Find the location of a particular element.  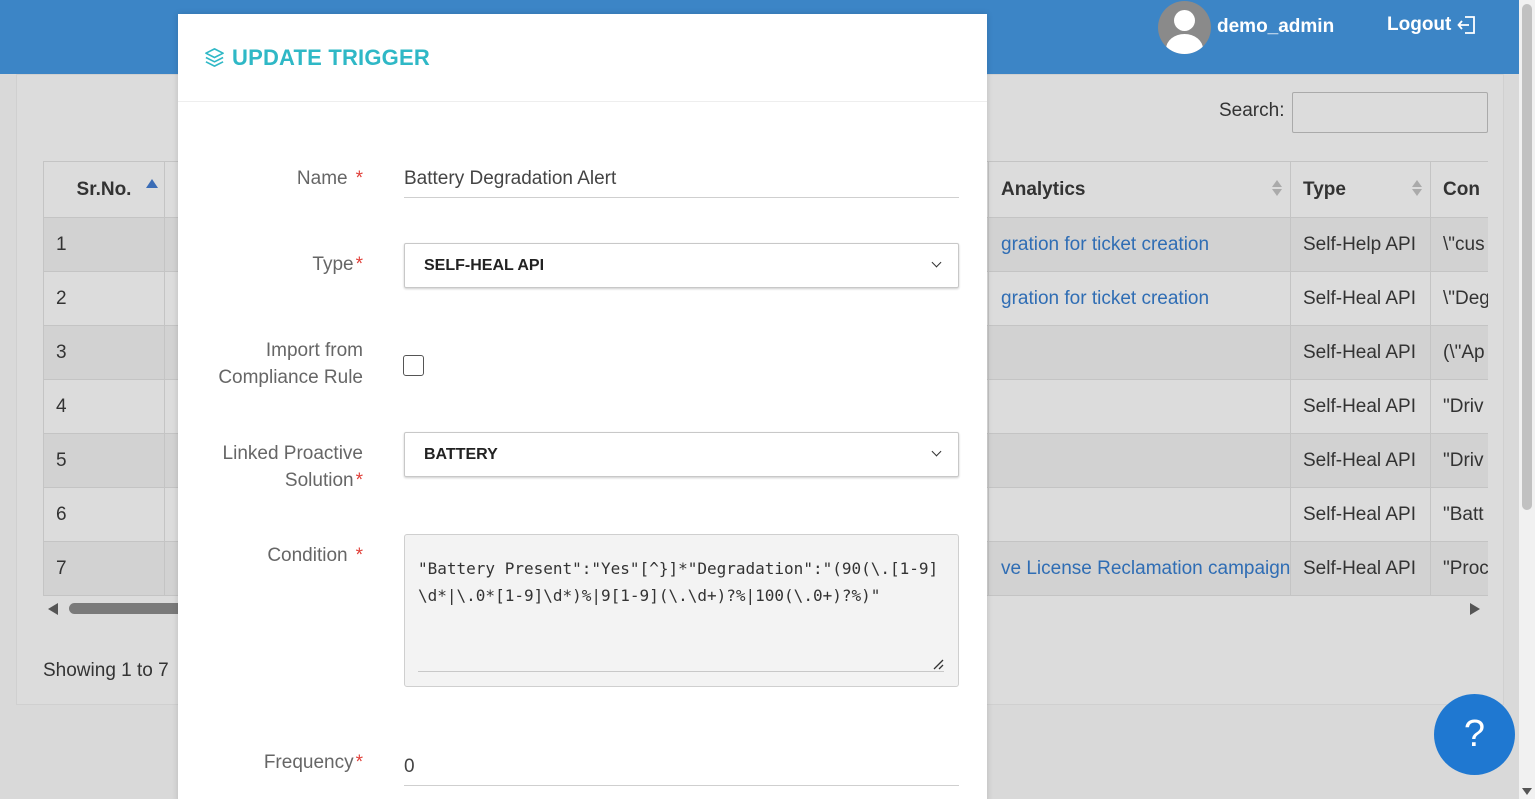

modal-header: UPDATE TRIGGER is located at coordinates (582, 58).